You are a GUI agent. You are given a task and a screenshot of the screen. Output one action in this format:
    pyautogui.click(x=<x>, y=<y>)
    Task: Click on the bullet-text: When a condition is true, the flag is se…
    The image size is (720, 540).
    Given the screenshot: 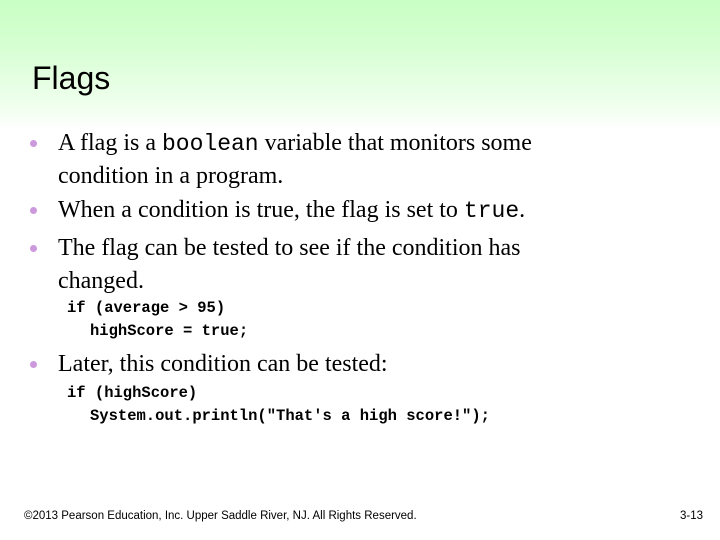 What is the action you would take?
    pyautogui.click(x=291, y=211)
    